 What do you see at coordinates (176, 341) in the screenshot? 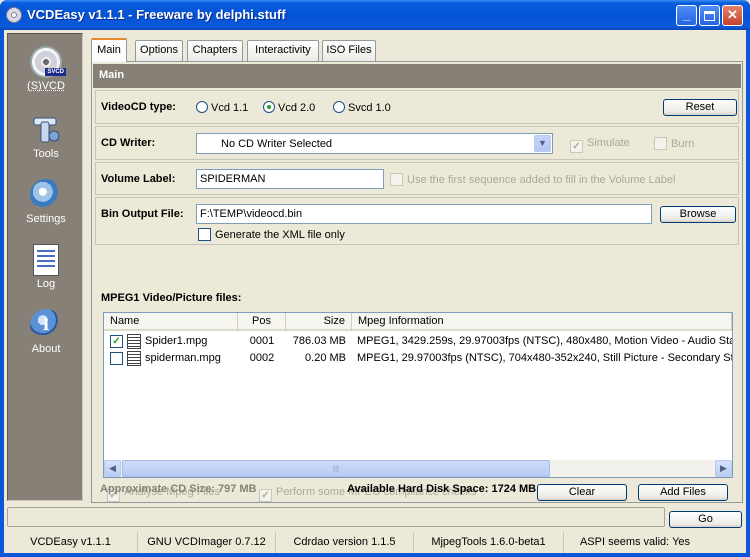
I see `file-name: Spider1.mpg` at bounding box center [176, 341].